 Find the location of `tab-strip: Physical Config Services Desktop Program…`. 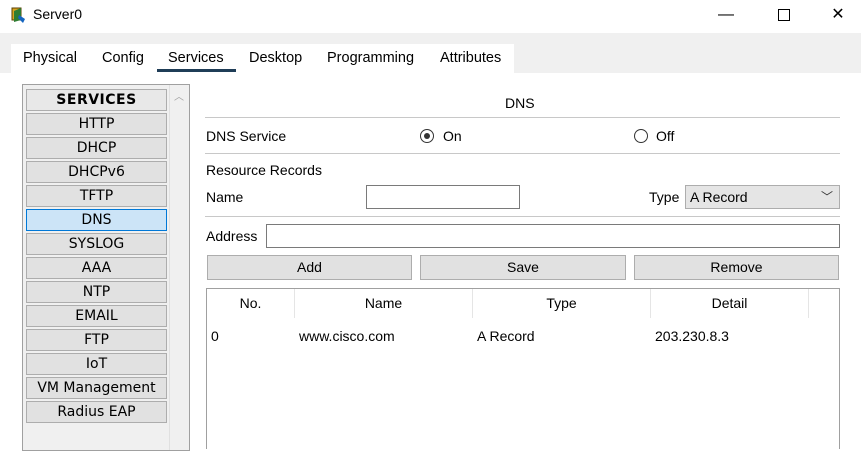

tab-strip: Physical Config Services Desktop Program… is located at coordinates (430, 53).